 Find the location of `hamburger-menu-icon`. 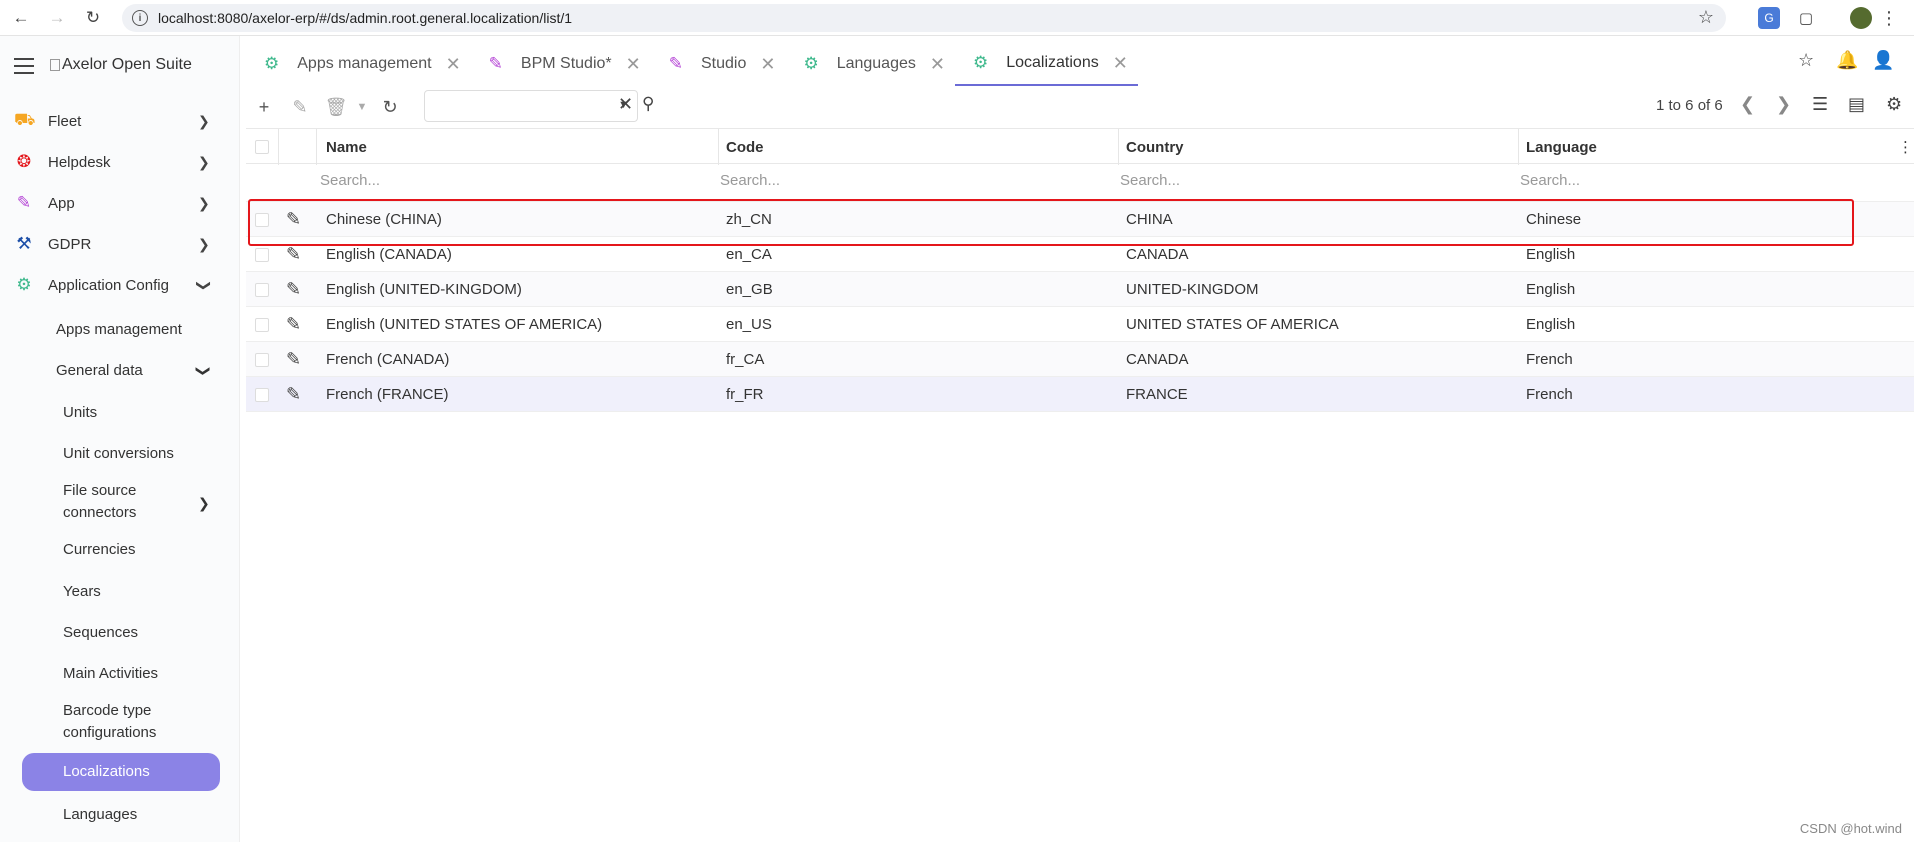

hamburger-menu-icon is located at coordinates (24, 68).